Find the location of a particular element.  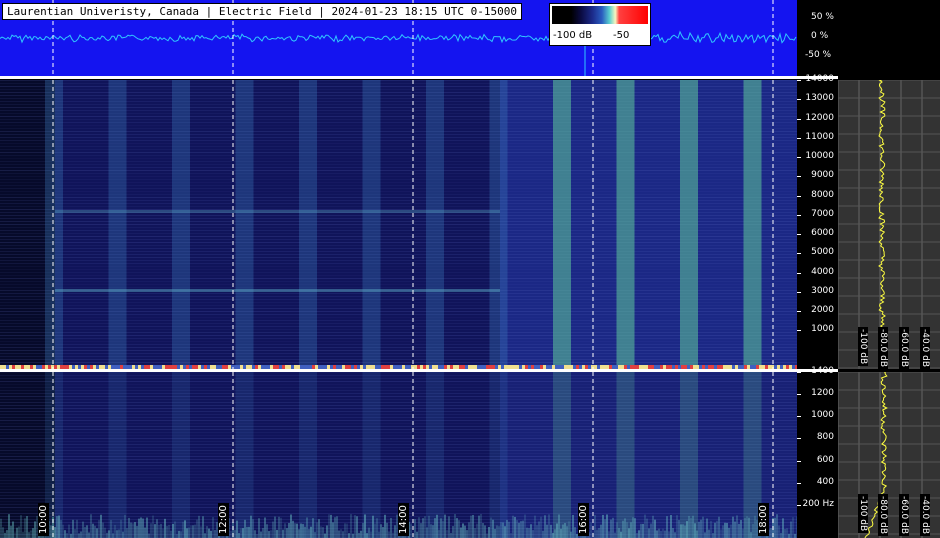

spectrogram-line-8khz is located at coordinates (277, 211).